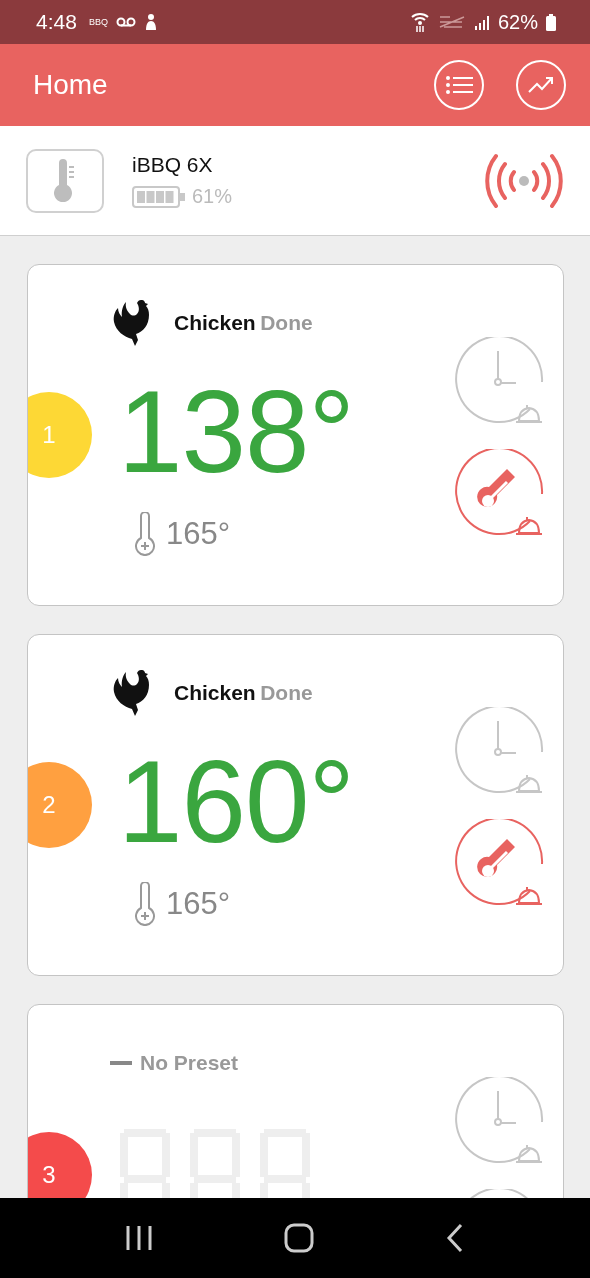 The height and width of the screenshot is (1278, 590). What do you see at coordinates (517, 22) in the screenshot?
I see `battery-percent: 62%` at bounding box center [517, 22].